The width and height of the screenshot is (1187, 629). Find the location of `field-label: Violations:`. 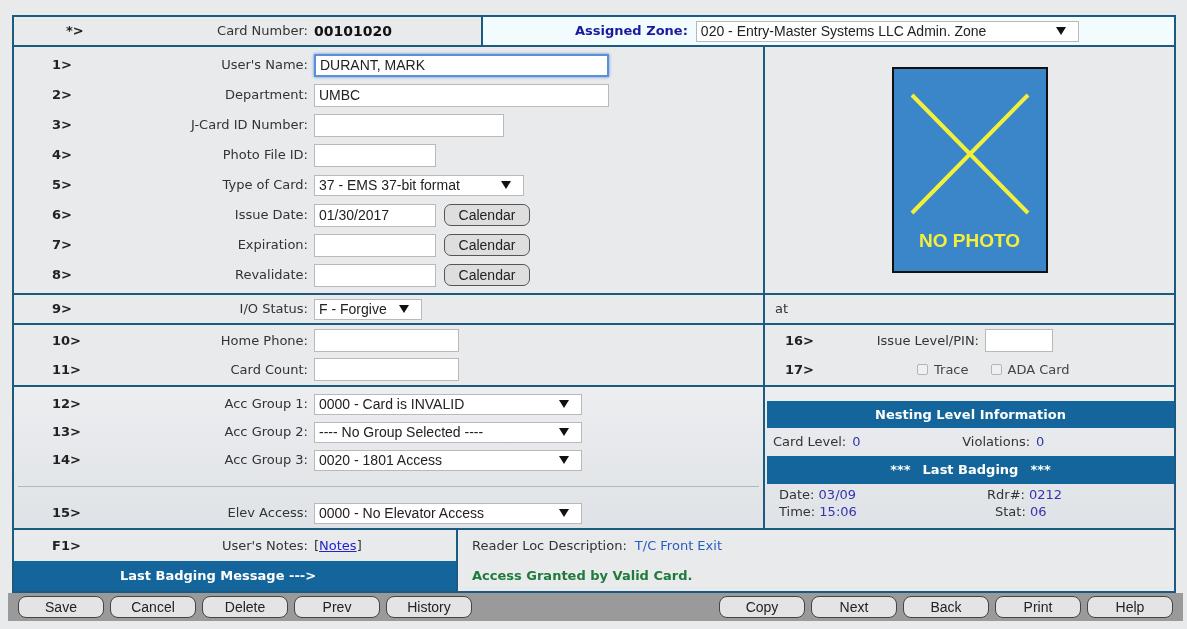

field-label: Violations: is located at coordinates (996, 442).